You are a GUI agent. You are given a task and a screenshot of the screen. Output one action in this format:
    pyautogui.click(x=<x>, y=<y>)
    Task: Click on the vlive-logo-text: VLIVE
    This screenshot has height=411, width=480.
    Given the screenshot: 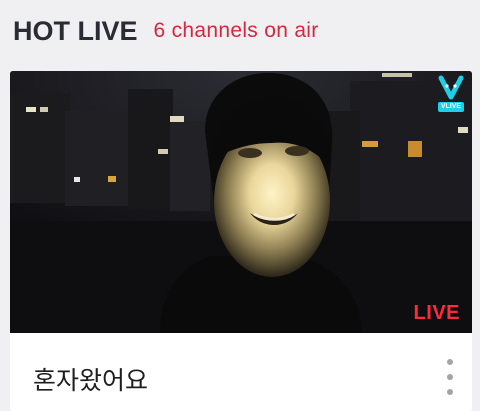 What is the action you would take?
    pyautogui.click(x=451, y=107)
    